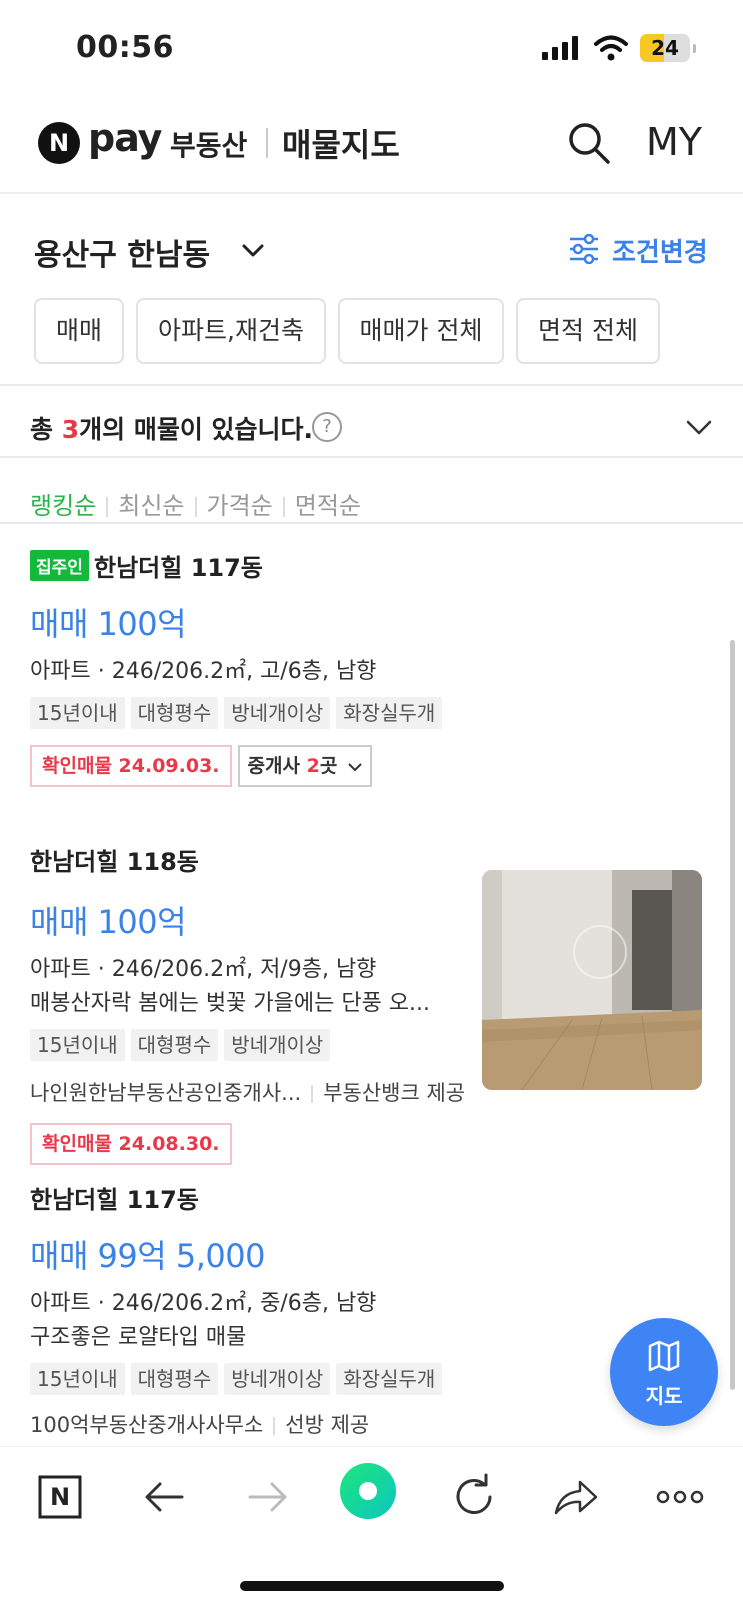 This screenshot has width=743, height=1608. What do you see at coordinates (164, 1497) in the screenshot?
I see `back-arrow-icon` at bounding box center [164, 1497].